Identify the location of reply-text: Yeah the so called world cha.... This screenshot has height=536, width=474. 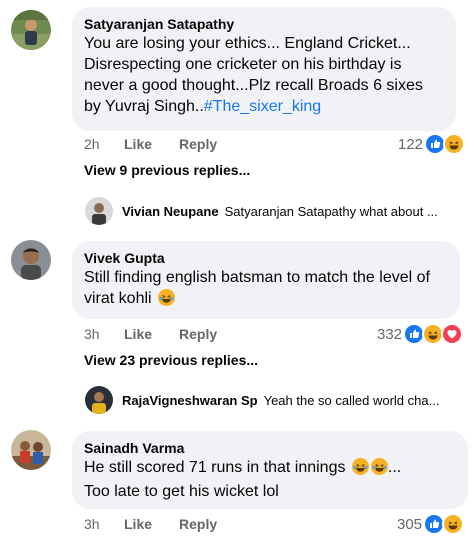
(351, 400).